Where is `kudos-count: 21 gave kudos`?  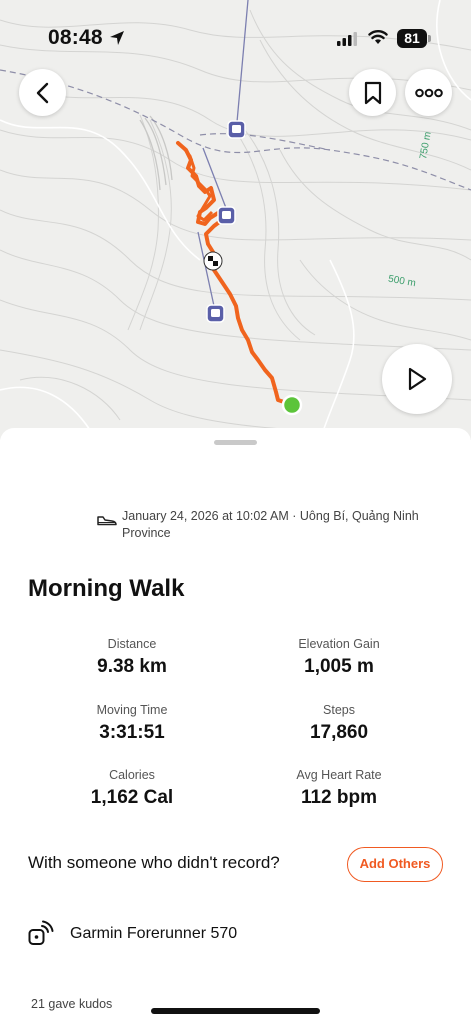
kudos-count: 21 gave kudos is located at coordinates (71, 1004).